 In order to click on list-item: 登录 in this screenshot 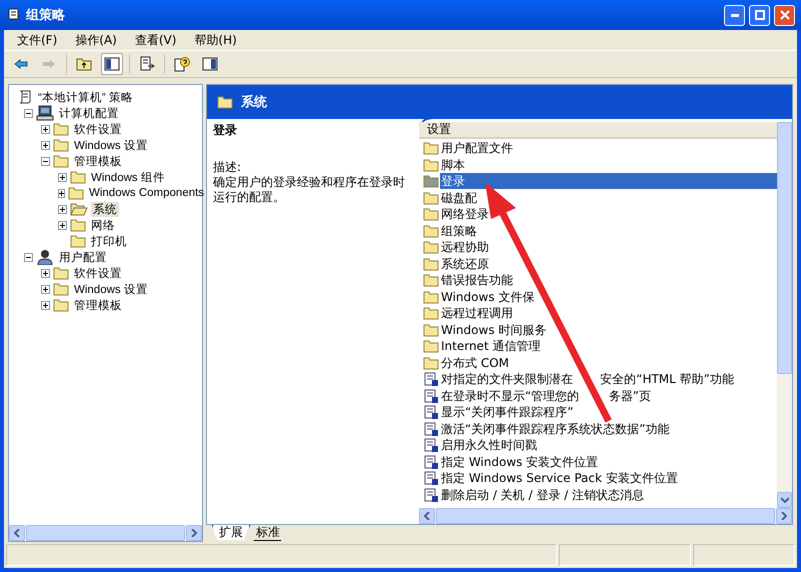, I will do `click(608, 181)`.